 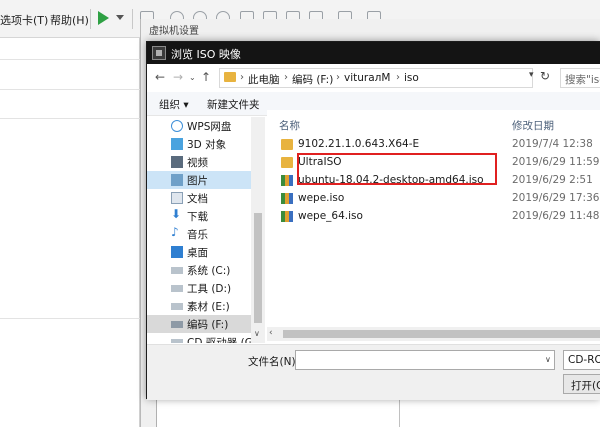 What do you see at coordinates (209, 127) in the screenshot?
I see `sidebar-item-label: WPS网盘` at bounding box center [209, 127].